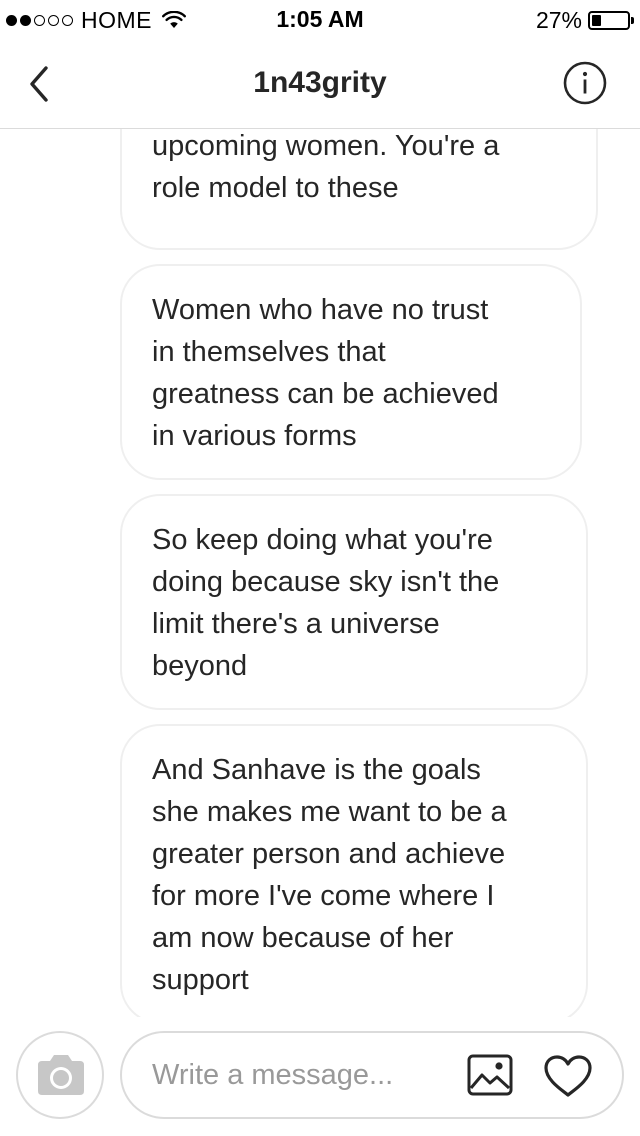  I want to click on heart-icon, so click(568, 1076).